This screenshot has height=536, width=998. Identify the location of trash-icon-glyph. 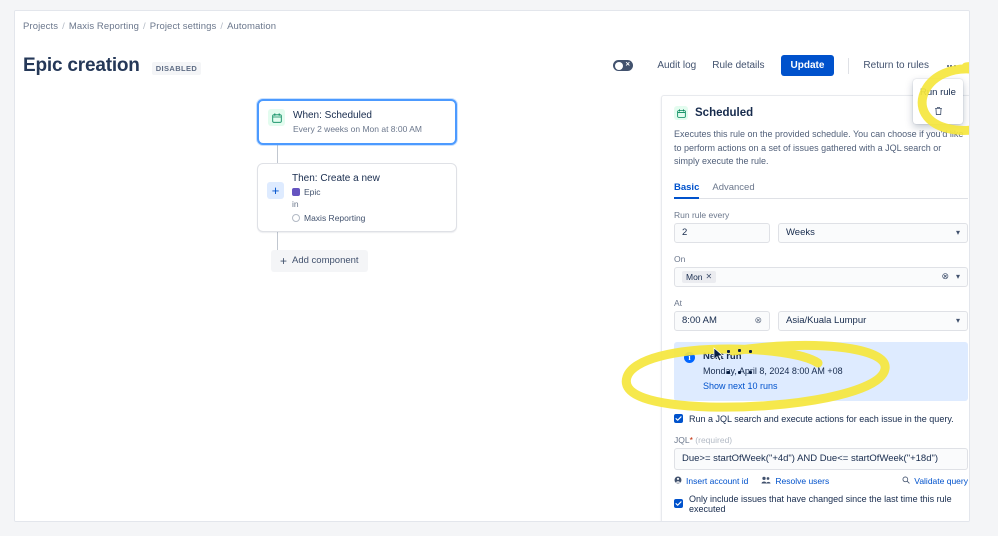
(938, 111).